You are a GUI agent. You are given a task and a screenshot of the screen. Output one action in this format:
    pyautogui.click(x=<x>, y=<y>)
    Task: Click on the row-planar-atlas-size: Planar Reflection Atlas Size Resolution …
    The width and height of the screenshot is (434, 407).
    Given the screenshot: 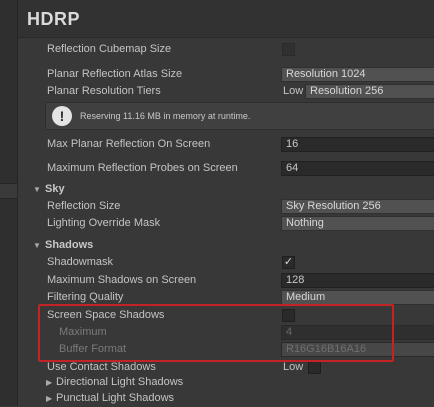 What is the action you would take?
    pyautogui.click(x=226, y=74)
    